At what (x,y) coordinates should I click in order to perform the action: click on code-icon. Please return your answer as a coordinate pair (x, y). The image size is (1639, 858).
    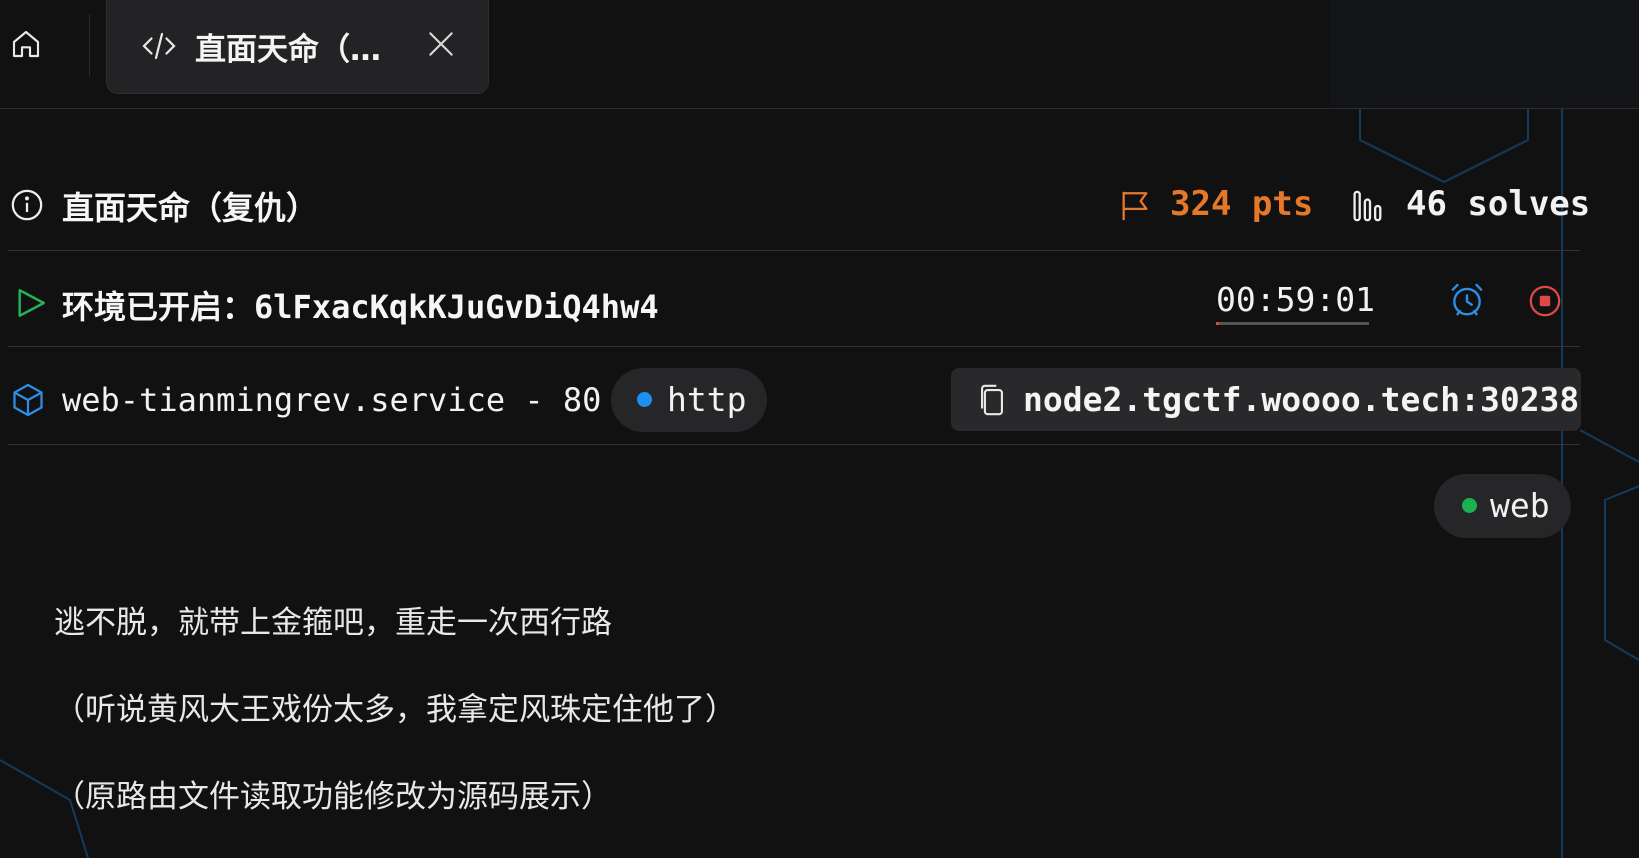
    Looking at the image, I should click on (159, 46).